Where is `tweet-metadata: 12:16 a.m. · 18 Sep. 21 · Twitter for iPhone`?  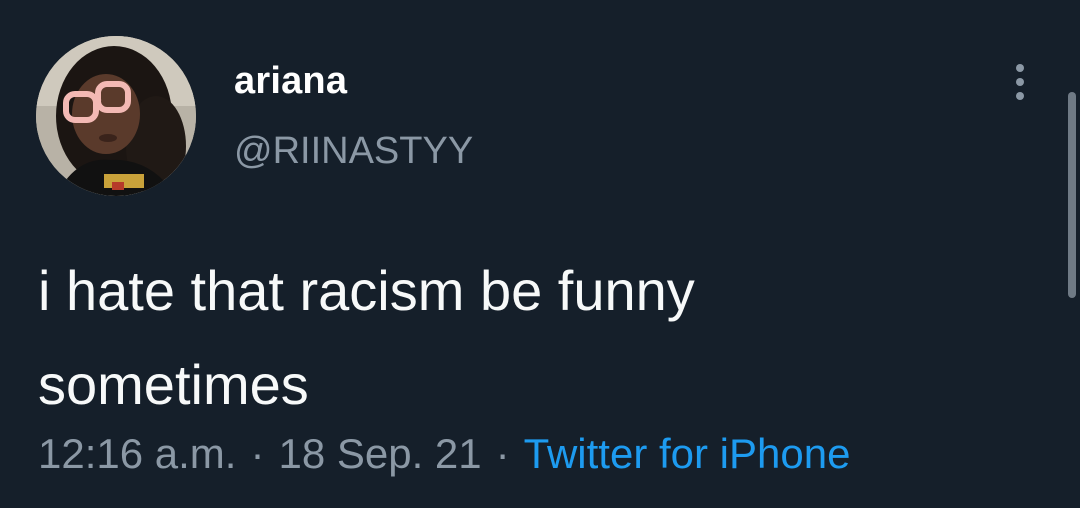 tweet-metadata: 12:16 a.m. · 18 Sep. 21 · Twitter for iPhone is located at coordinates (444, 454).